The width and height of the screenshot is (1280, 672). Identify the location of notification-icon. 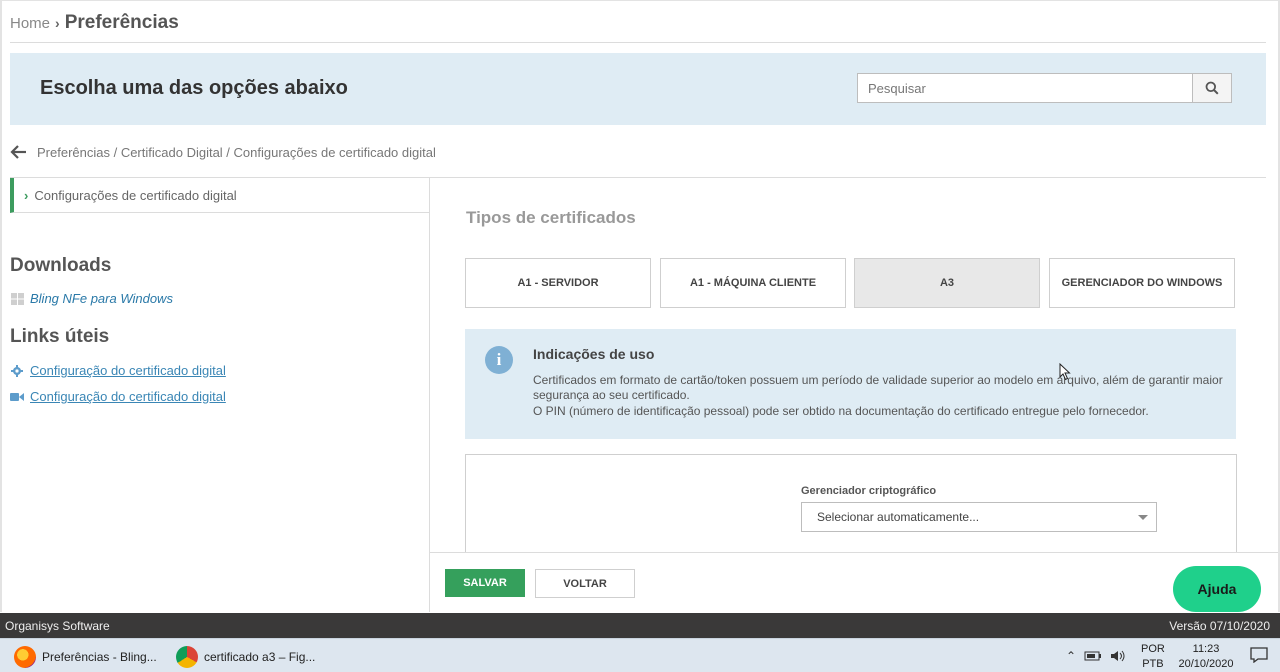
(1259, 655).